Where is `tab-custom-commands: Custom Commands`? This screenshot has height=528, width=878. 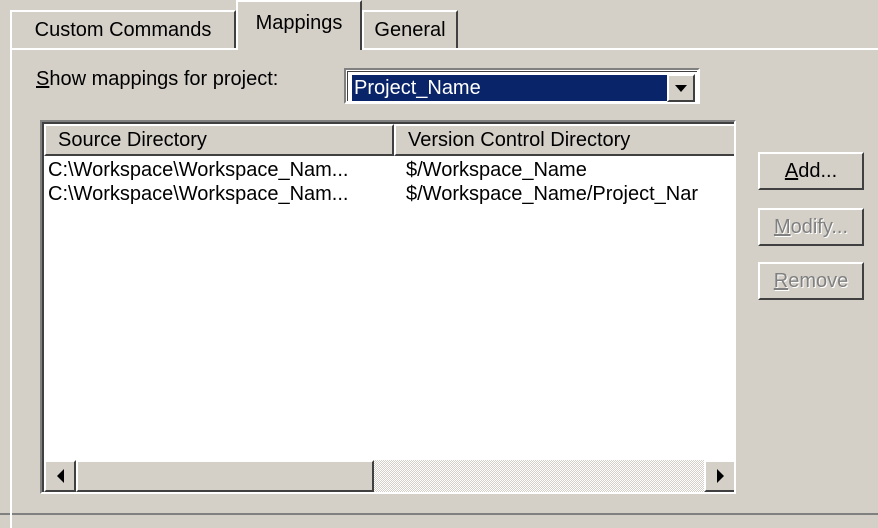
tab-custom-commands: Custom Commands is located at coordinates (123, 29).